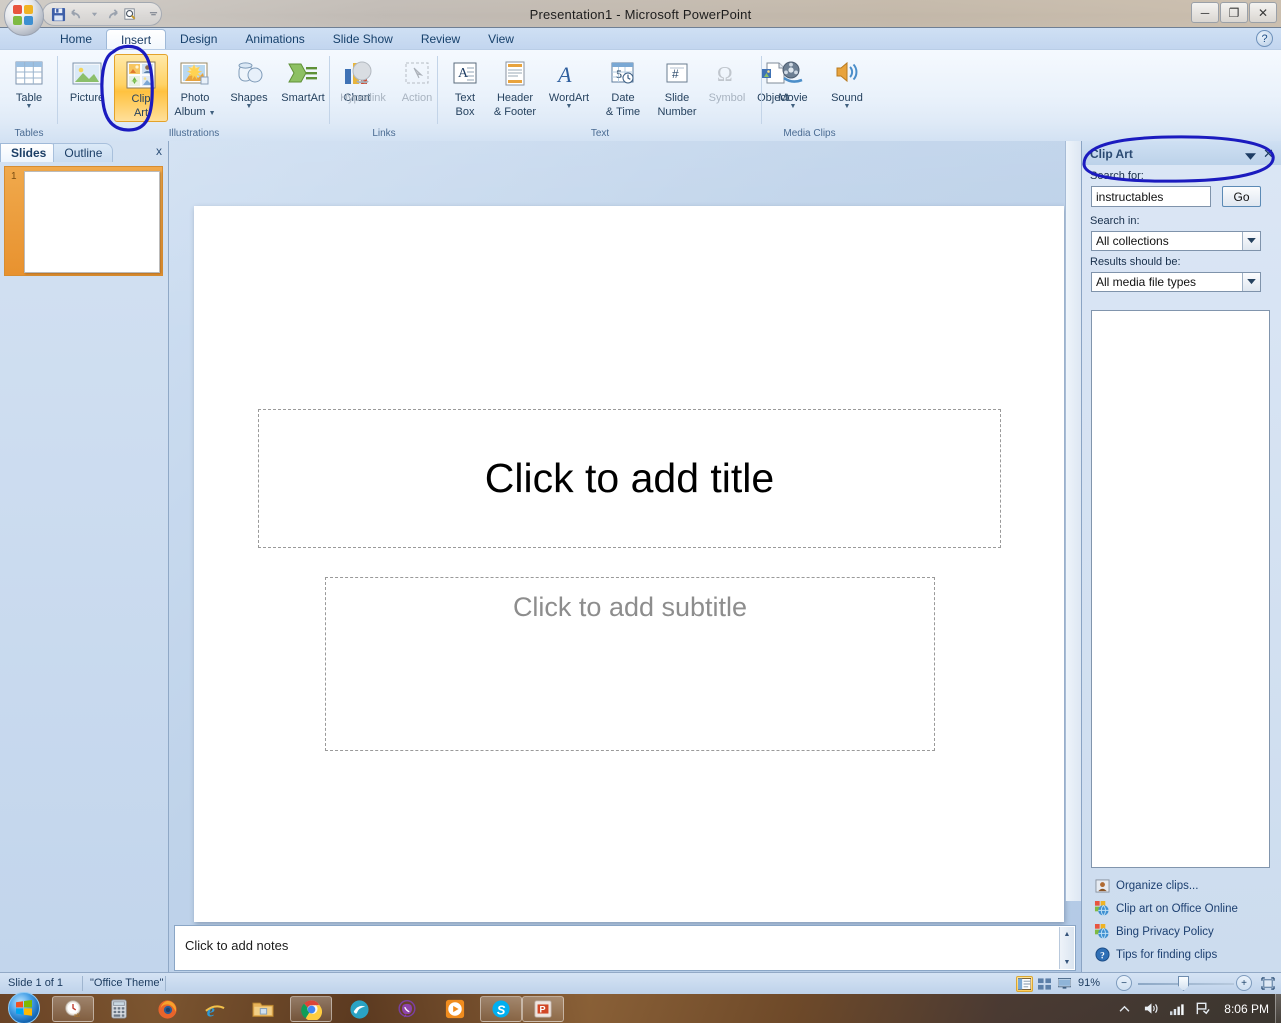 This screenshot has height=1023, width=1281. Describe the element at coordinates (1176, 1008) in the screenshot. I see `network-signal-icon` at that location.